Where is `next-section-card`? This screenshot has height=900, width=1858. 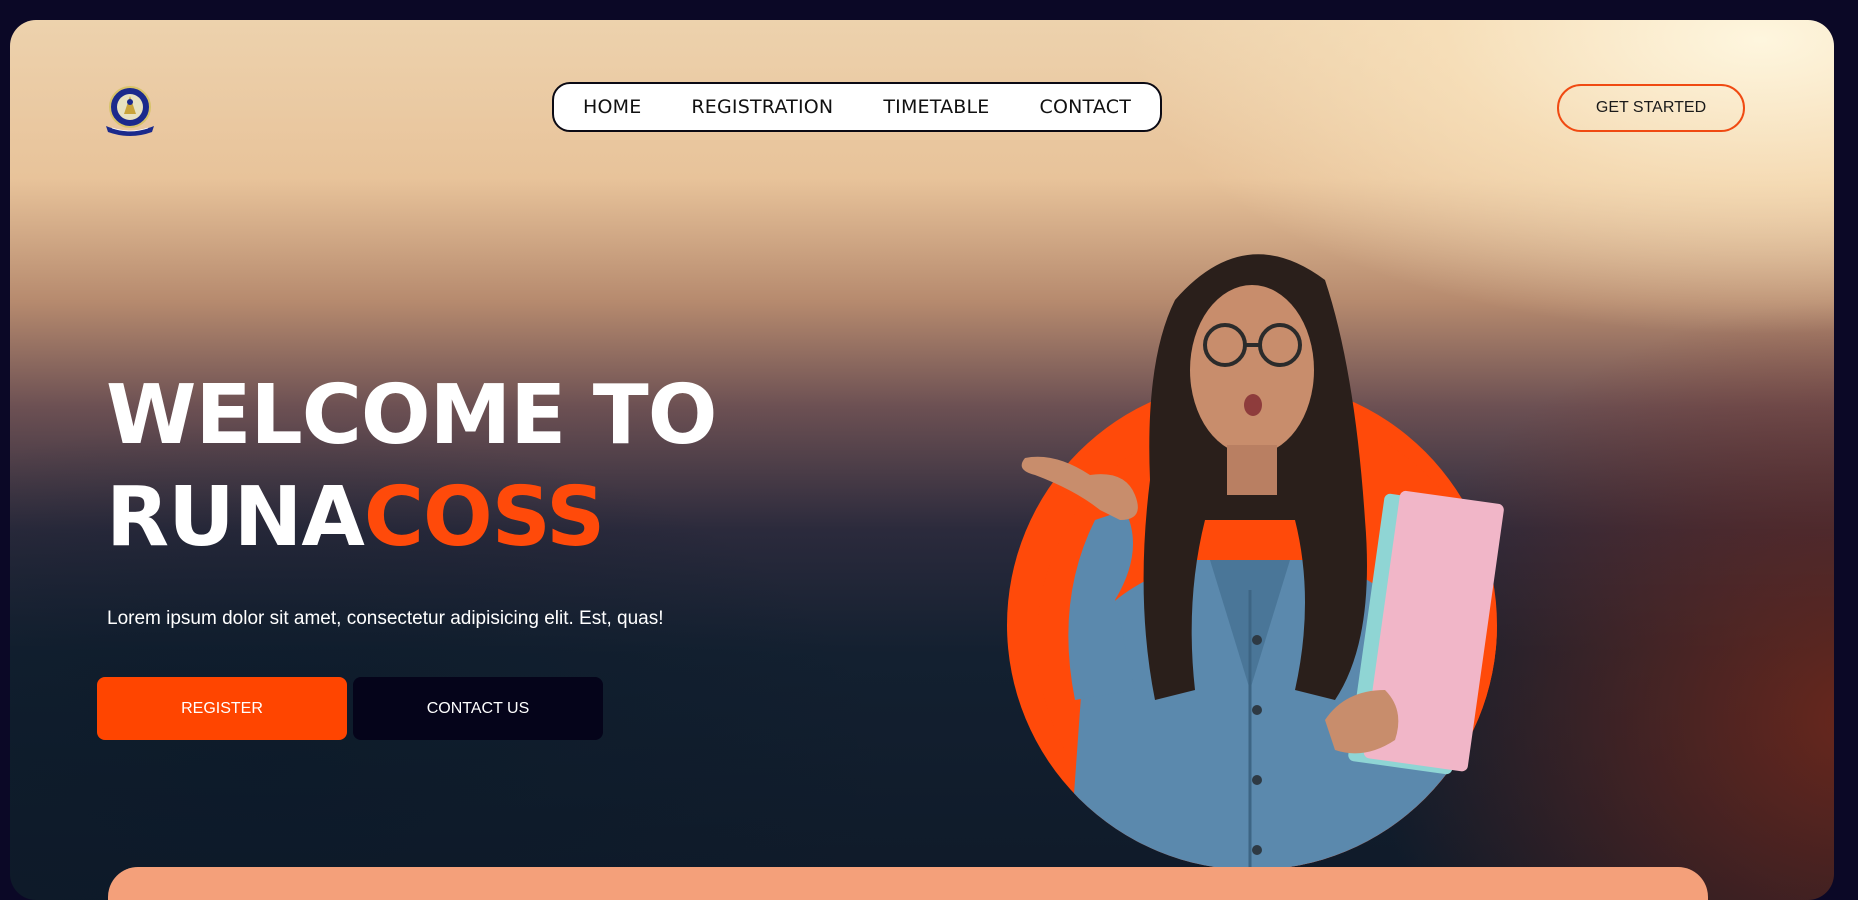
next-section-card is located at coordinates (908, 883).